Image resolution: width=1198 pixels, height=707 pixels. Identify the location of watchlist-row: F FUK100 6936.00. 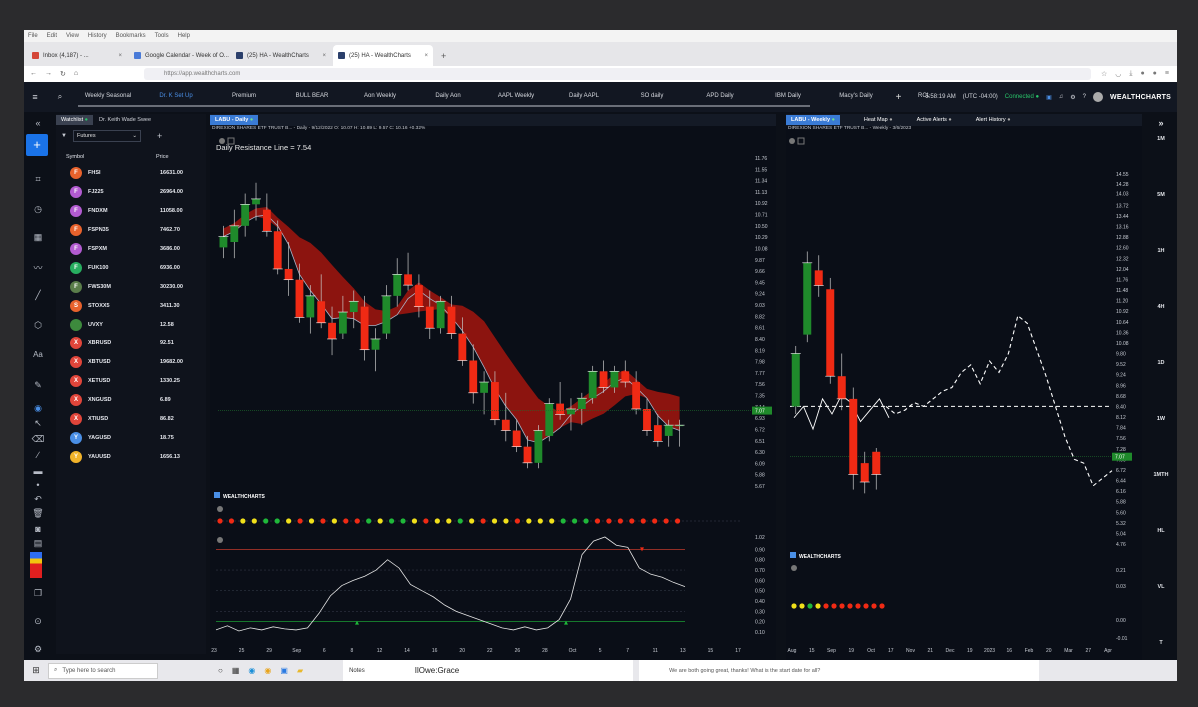
(131, 267).